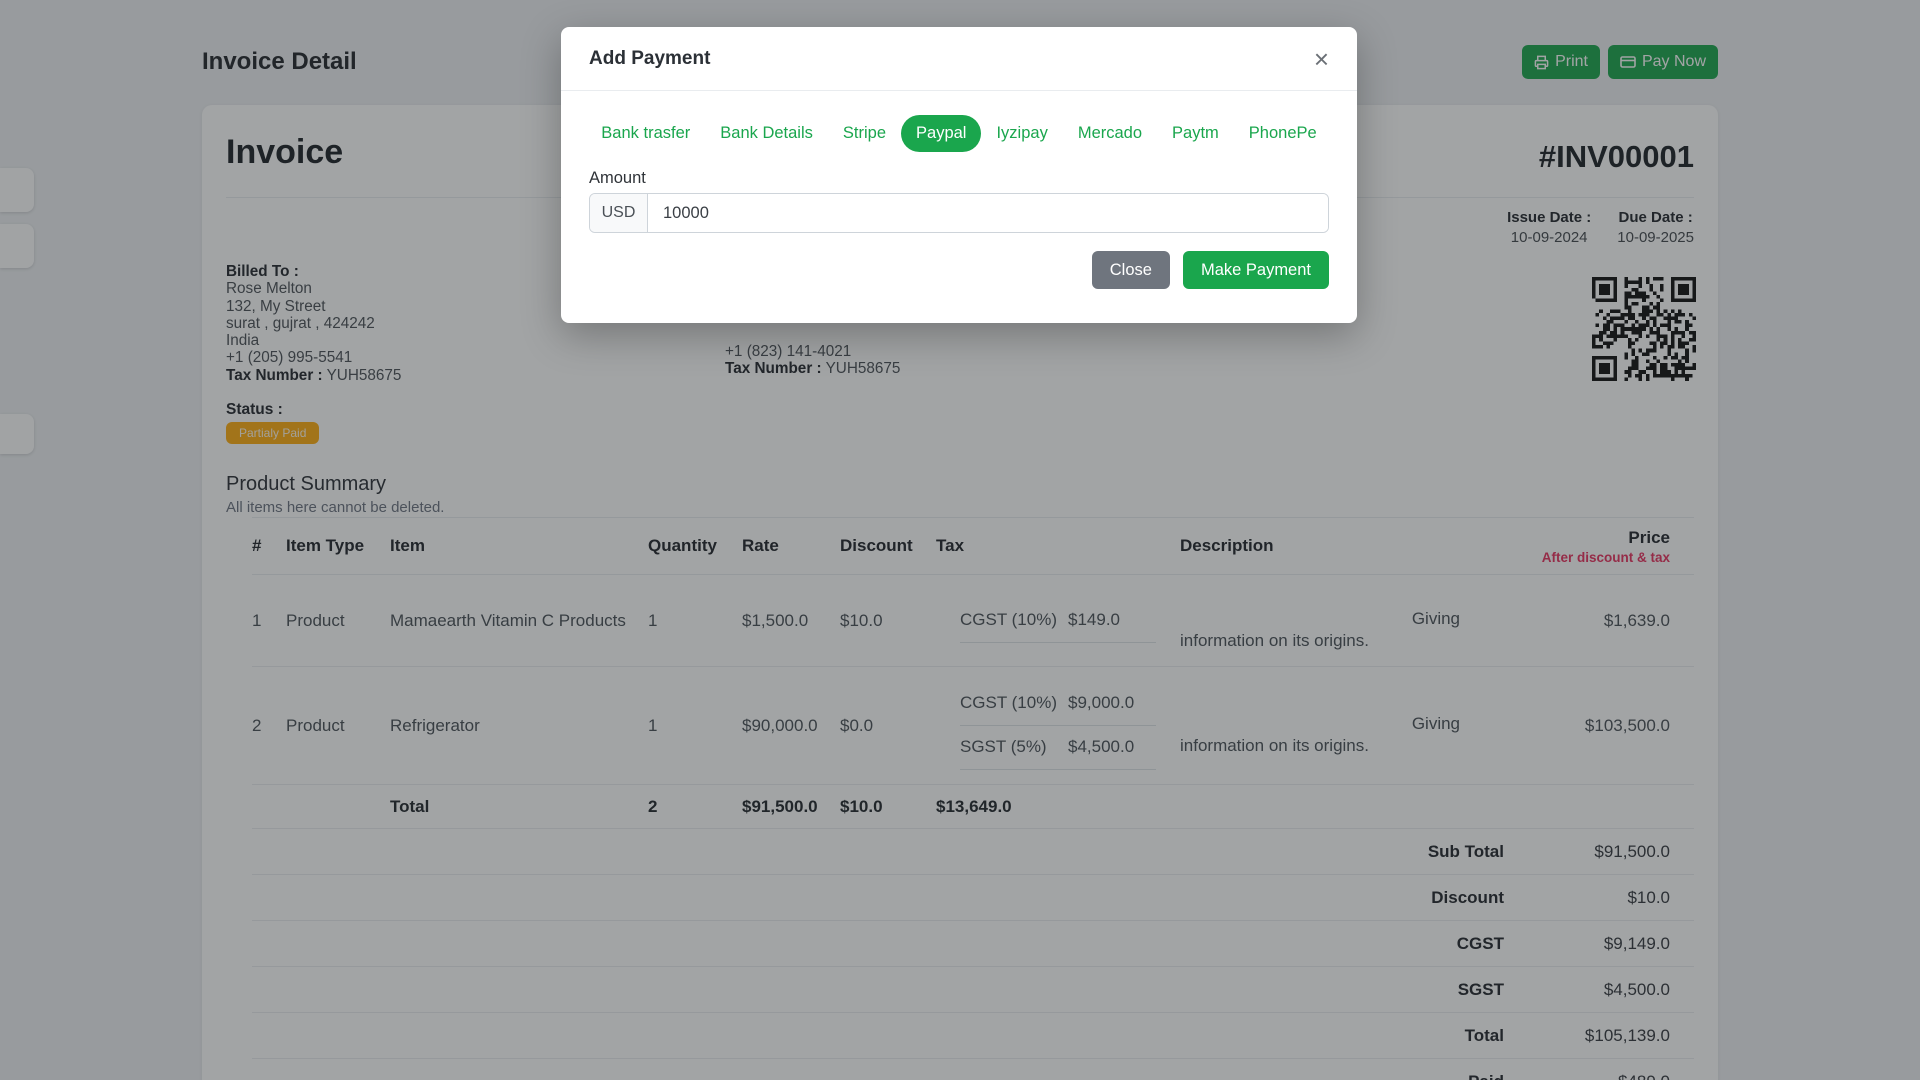 Image resolution: width=1920 pixels, height=1080 pixels. Describe the element at coordinates (1021, 133) in the screenshot. I see `tab-iyzipay: Iyzipay` at that location.